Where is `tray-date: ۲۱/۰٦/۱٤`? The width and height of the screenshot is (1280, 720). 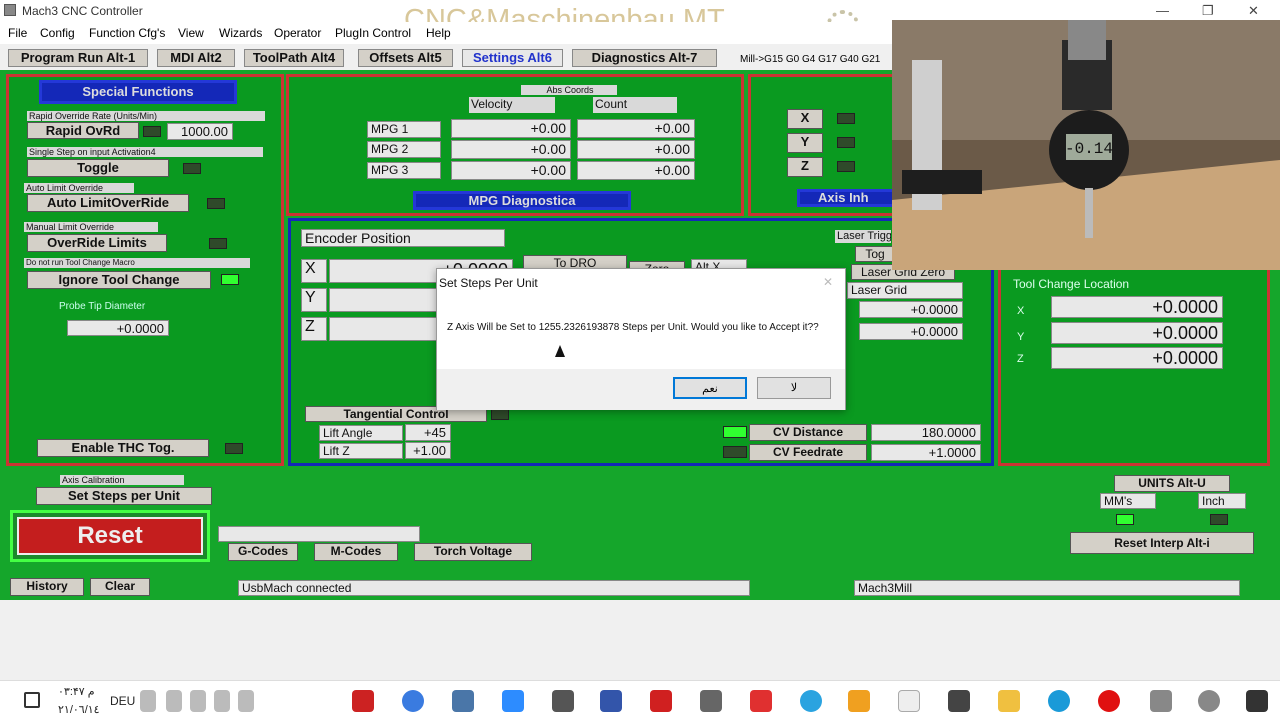 tray-date: ۲۱/۰٦/۱٤ is located at coordinates (79, 709).